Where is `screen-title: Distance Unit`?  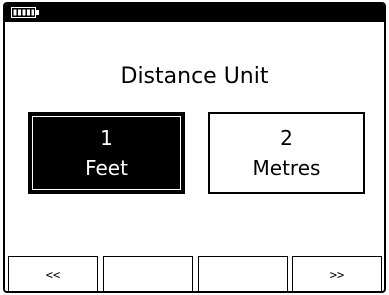
screen-title: Distance Unit is located at coordinates (194, 76).